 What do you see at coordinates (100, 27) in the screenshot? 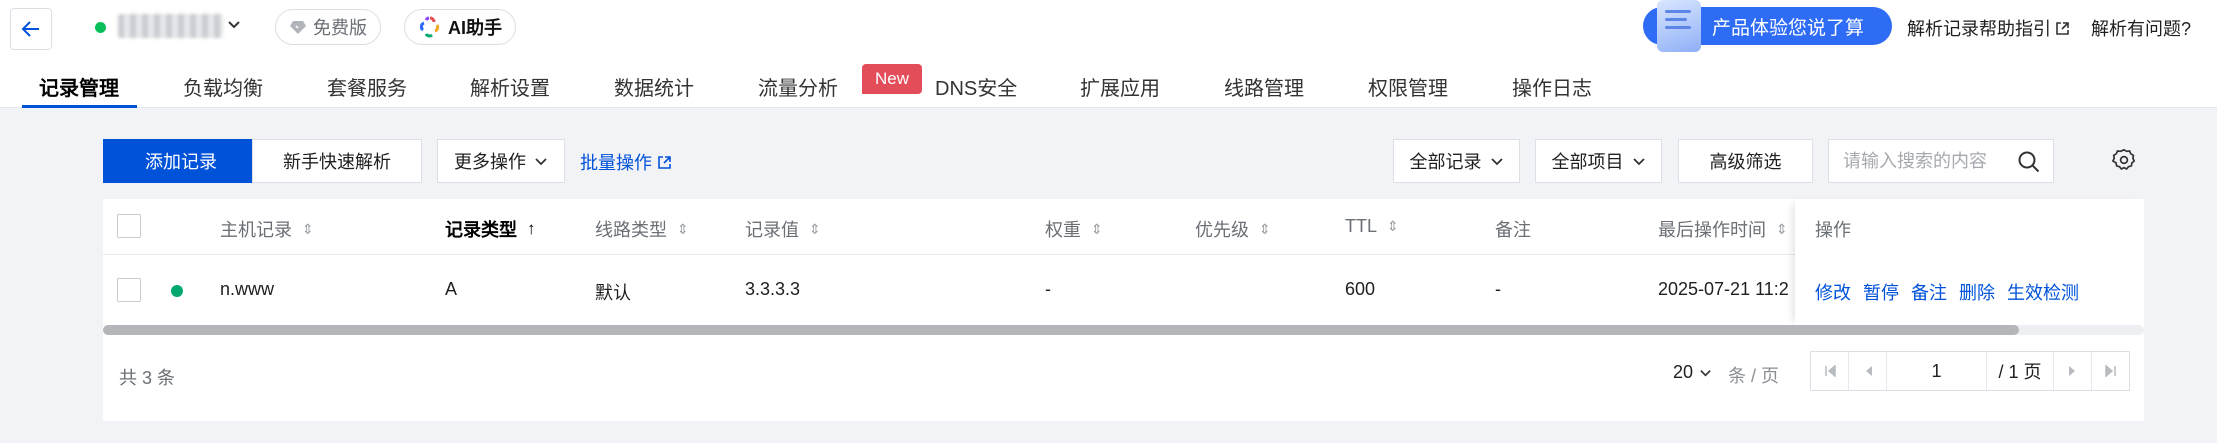
I see `domain-status-dot` at bounding box center [100, 27].